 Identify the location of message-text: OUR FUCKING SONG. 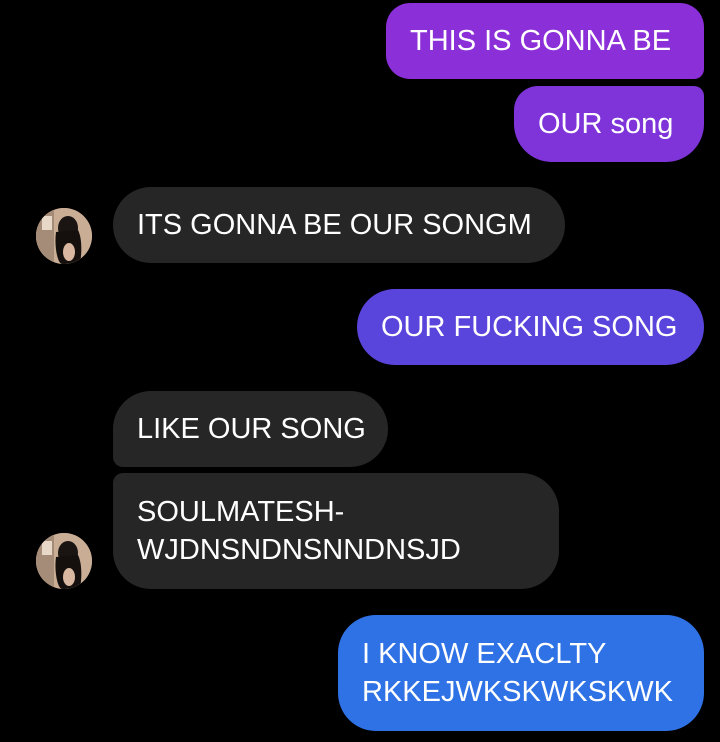
(529, 327).